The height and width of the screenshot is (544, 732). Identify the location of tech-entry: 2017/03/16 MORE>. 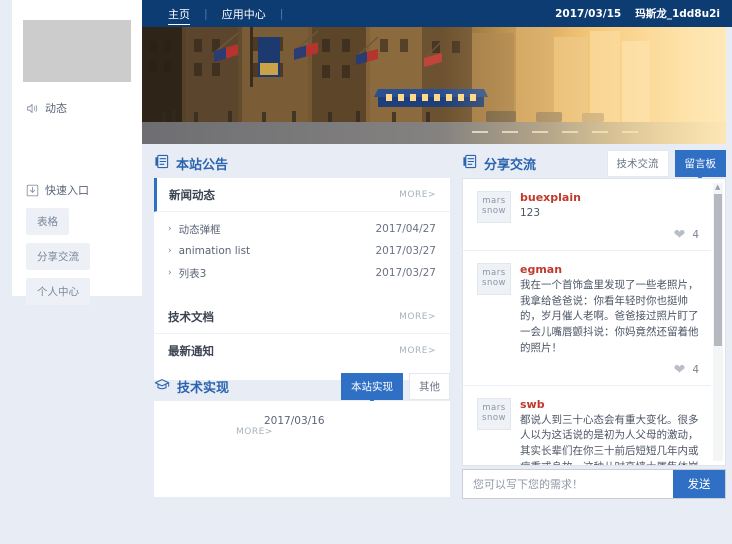
(280, 426).